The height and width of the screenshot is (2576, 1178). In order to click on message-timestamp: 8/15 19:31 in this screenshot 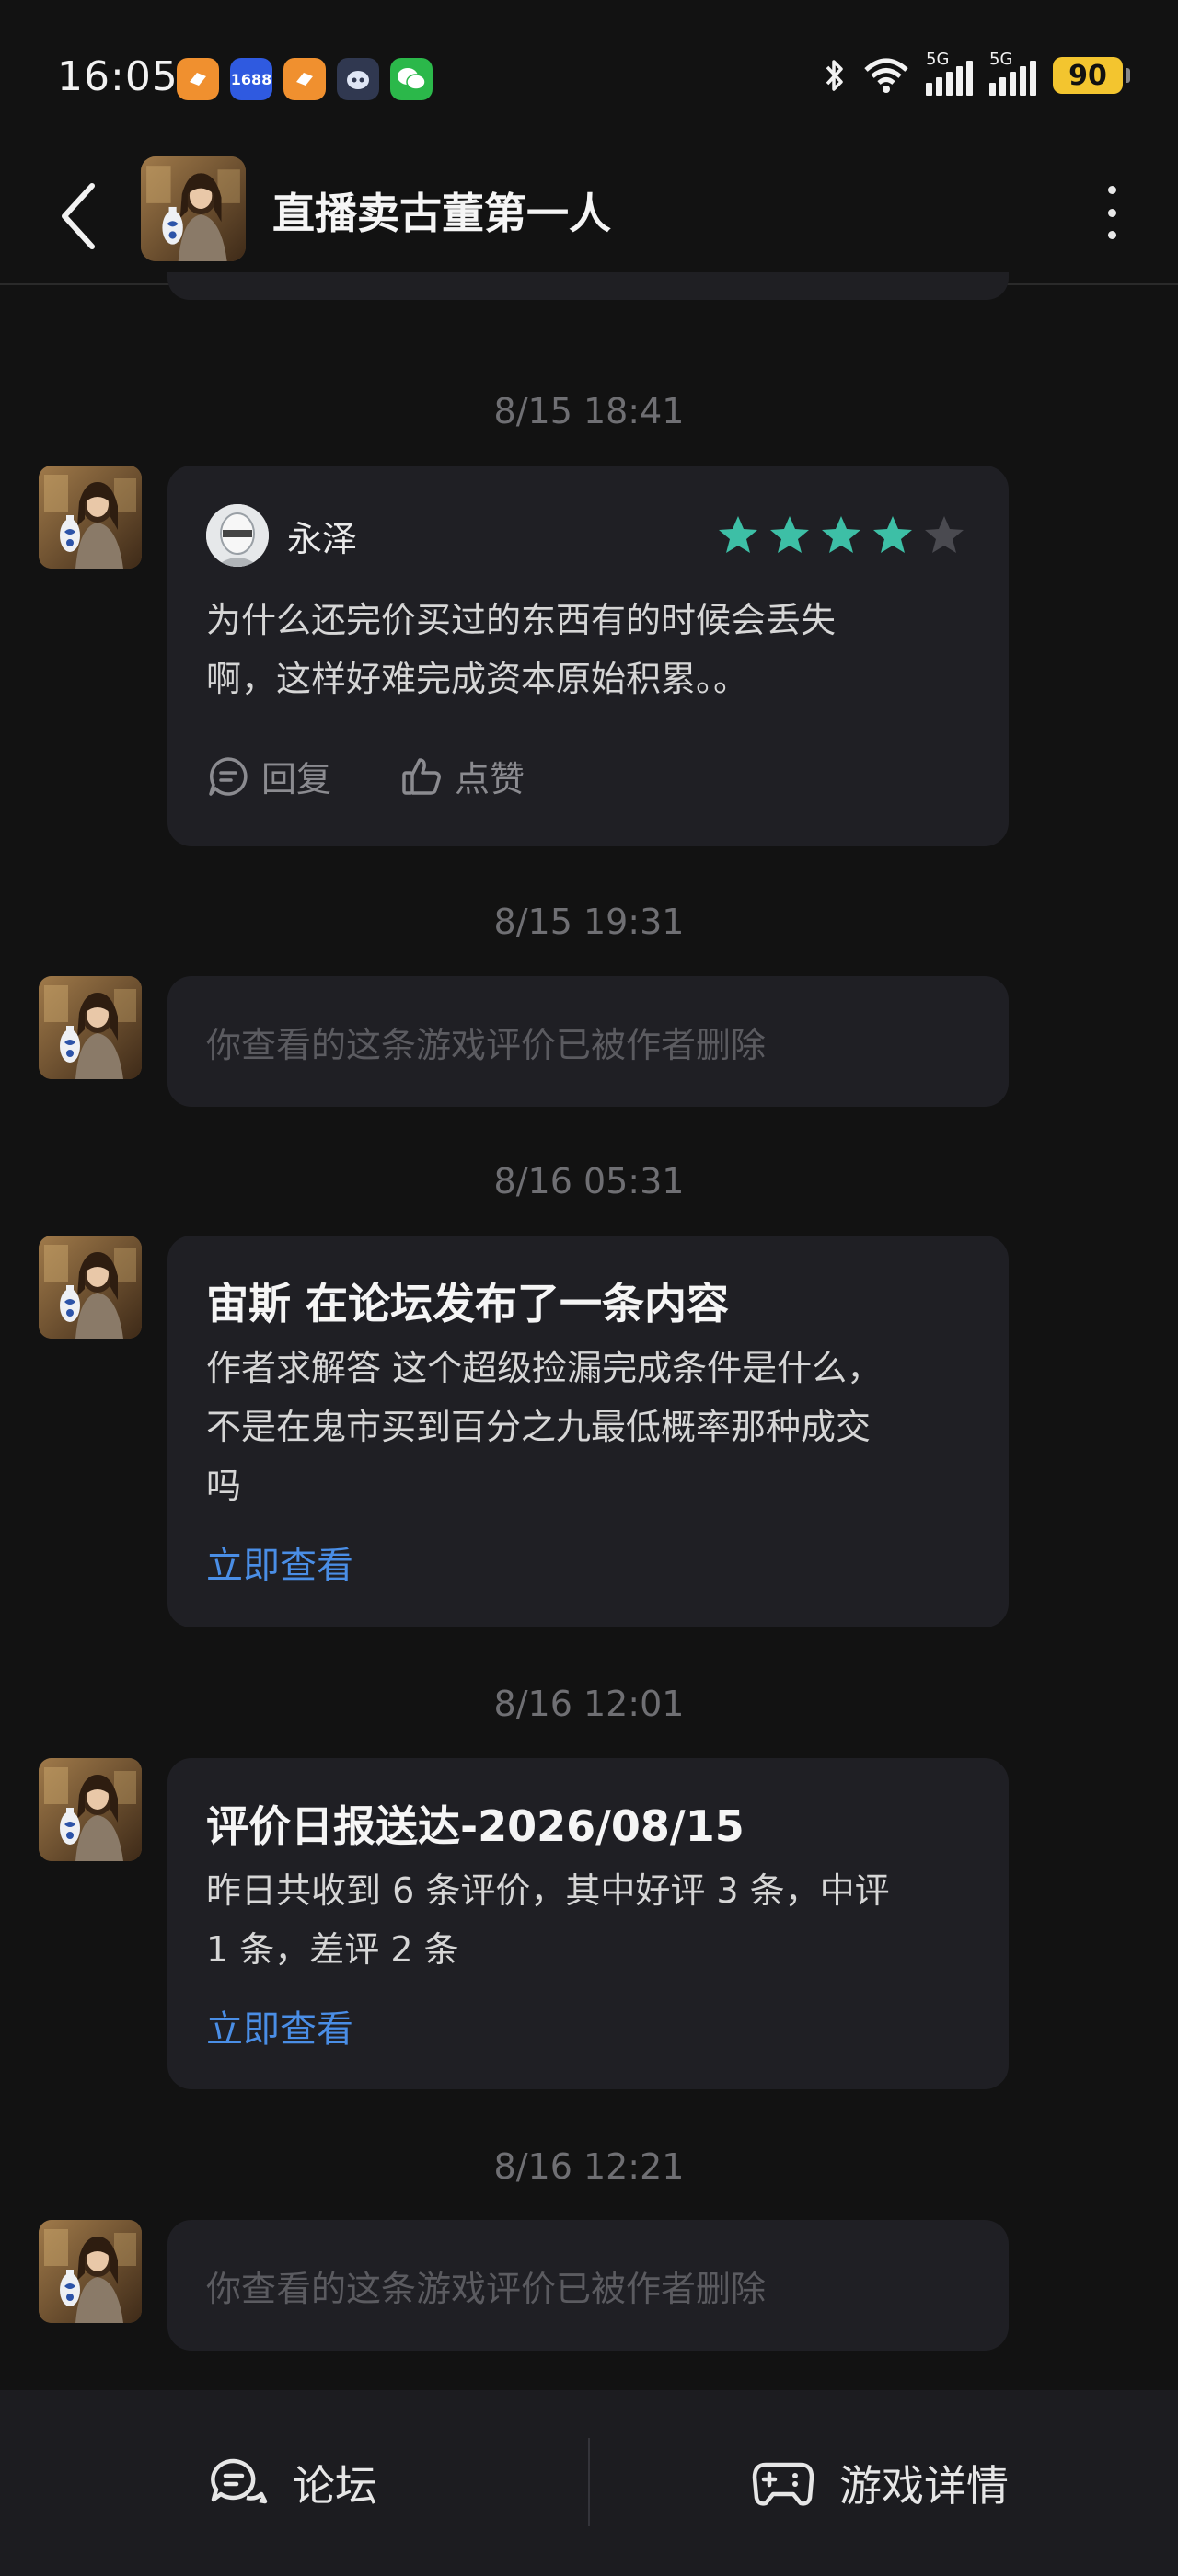, I will do `click(589, 922)`.